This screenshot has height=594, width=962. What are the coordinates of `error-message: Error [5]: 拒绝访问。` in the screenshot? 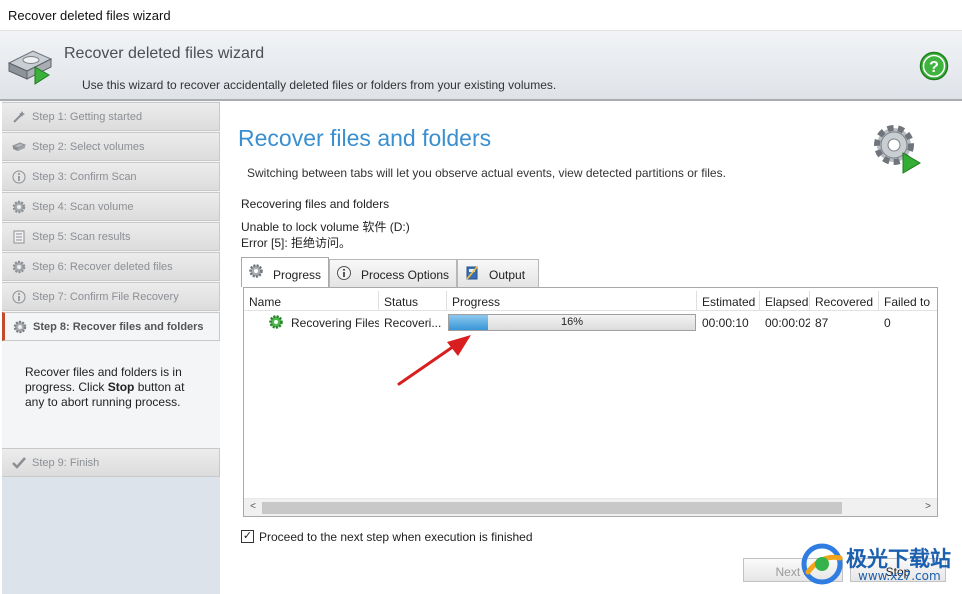 It's located at (296, 243).